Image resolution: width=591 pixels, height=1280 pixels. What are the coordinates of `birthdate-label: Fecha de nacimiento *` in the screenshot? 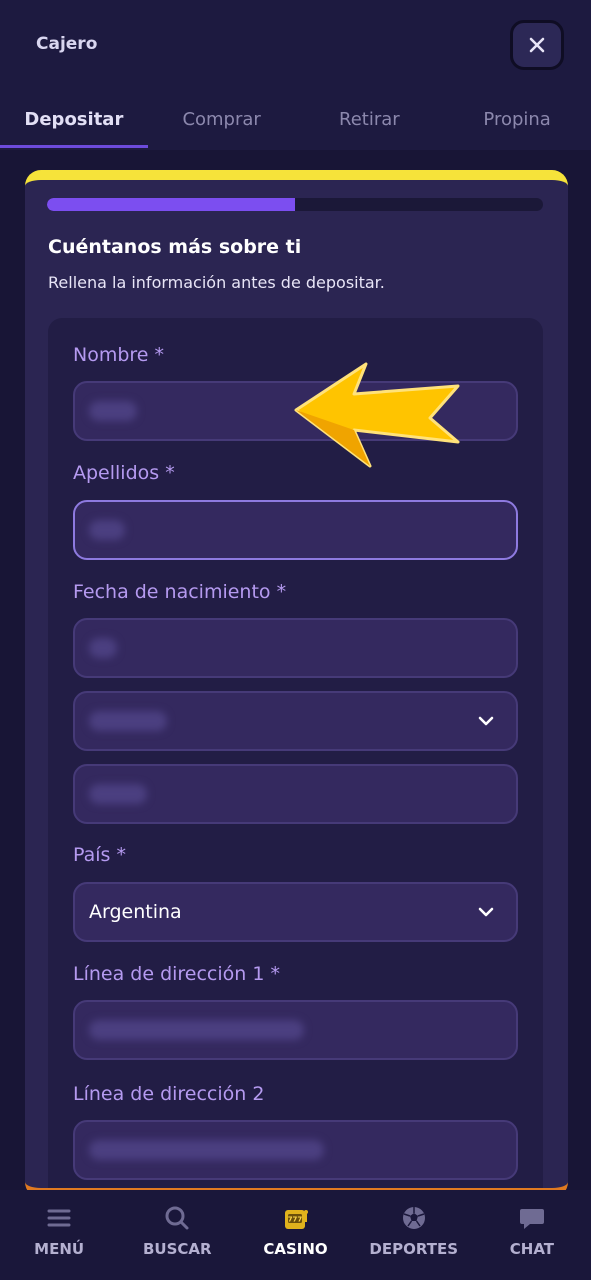 It's located at (180, 592).